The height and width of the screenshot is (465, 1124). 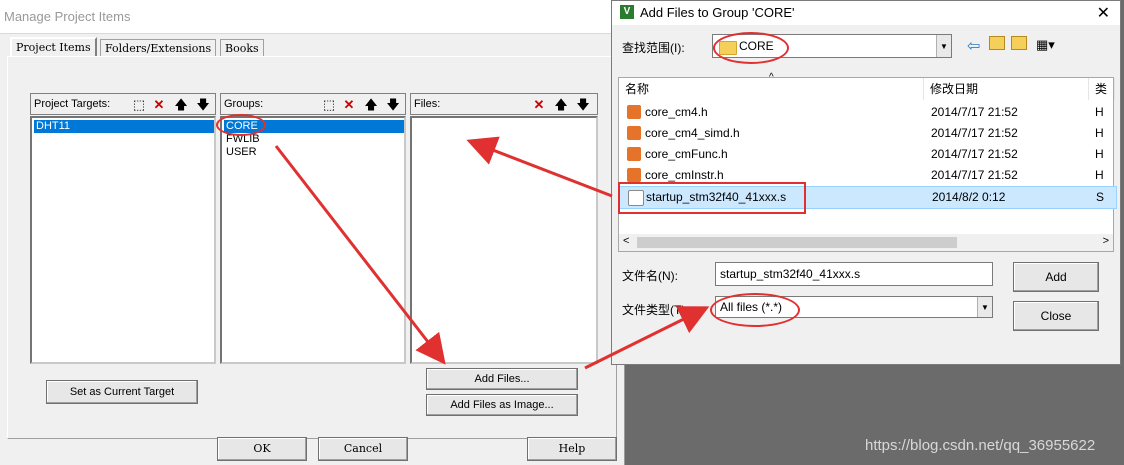 What do you see at coordinates (539, 167) in the screenshot?
I see `arrow-file-to-files-list` at bounding box center [539, 167].